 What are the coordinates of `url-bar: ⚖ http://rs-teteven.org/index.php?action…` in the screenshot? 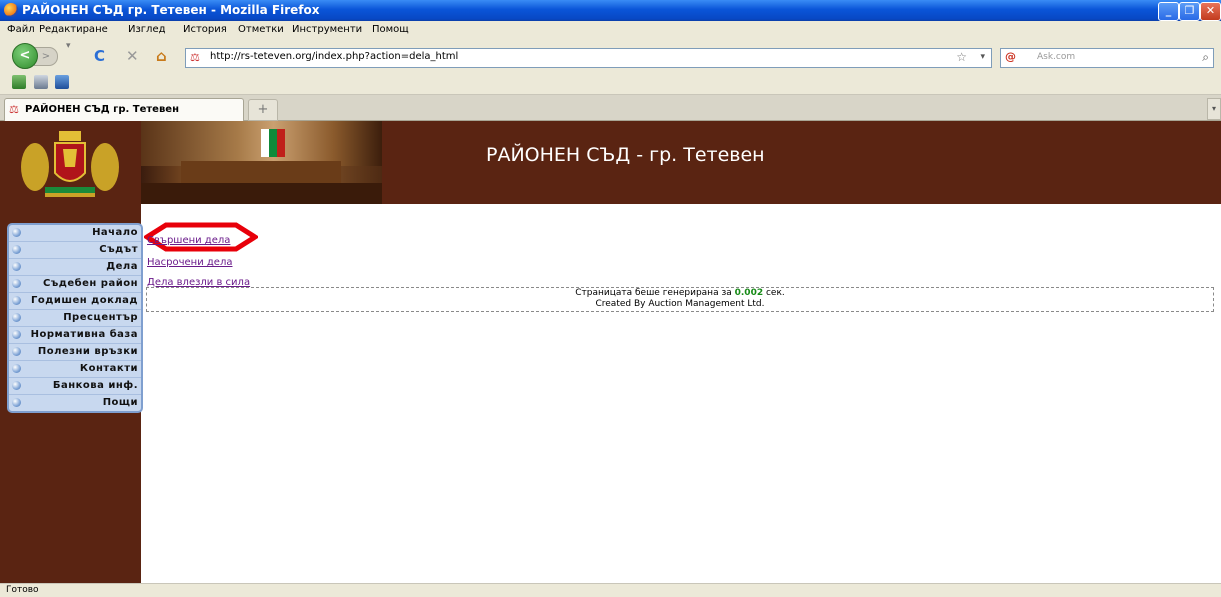 It's located at (588, 58).